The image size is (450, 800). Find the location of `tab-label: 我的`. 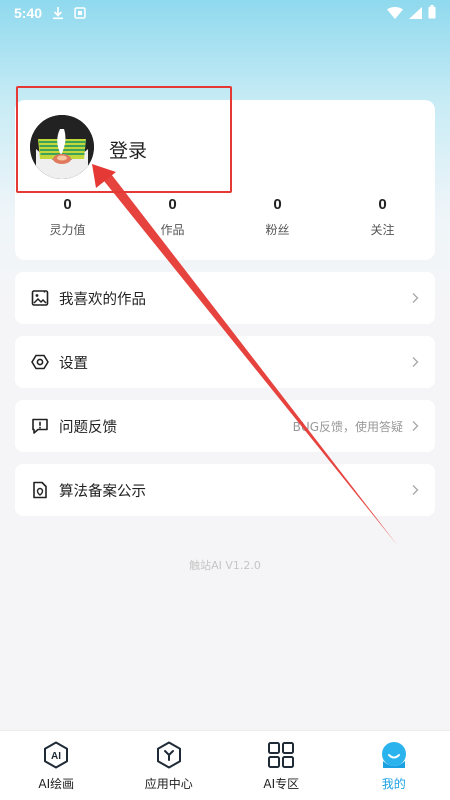

tab-label: 我的 is located at coordinates (393, 784).